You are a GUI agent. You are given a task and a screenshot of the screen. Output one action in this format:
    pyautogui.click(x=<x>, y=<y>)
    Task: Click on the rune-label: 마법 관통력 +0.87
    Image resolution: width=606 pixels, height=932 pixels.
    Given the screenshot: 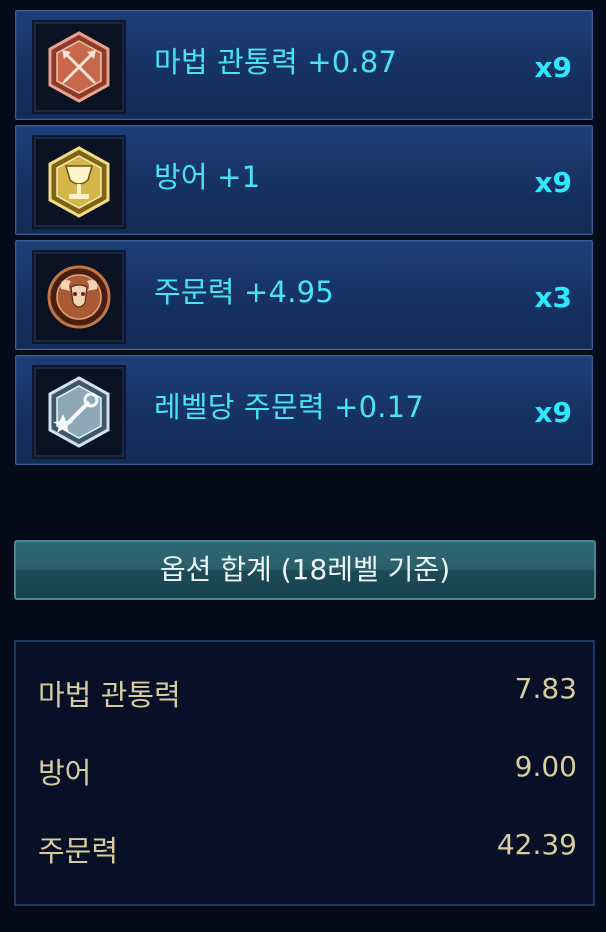 What is the action you would take?
    pyautogui.click(x=276, y=62)
    